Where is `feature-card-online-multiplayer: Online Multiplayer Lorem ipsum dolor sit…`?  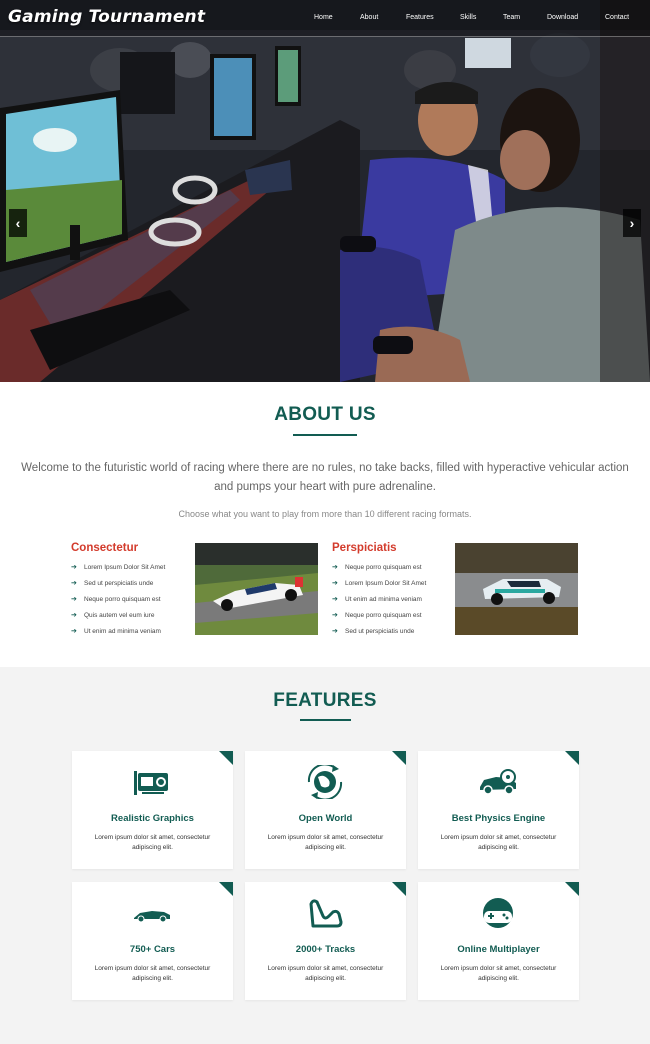
feature-card-online-multiplayer: Online Multiplayer Lorem ipsum dolor sit… is located at coordinates (498, 941).